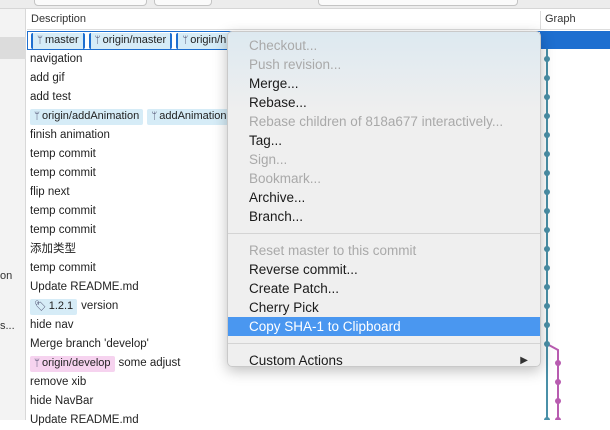  What do you see at coordinates (193, 116) in the screenshot?
I see `ref-label: addAnimation` at bounding box center [193, 116].